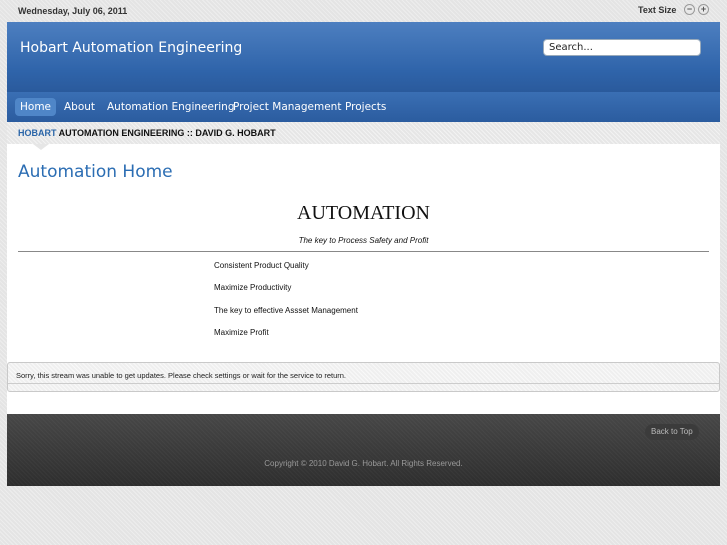 This screenshot has width=727, height=545. Describe the element at coordinates (672, 432) in the screenshot. I see `back-to-top-button: Back to Top` at that location.